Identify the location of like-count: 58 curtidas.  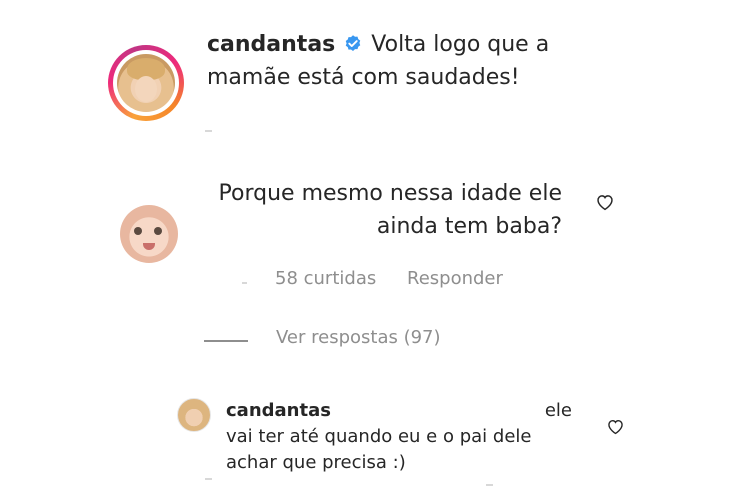
(325, 278).